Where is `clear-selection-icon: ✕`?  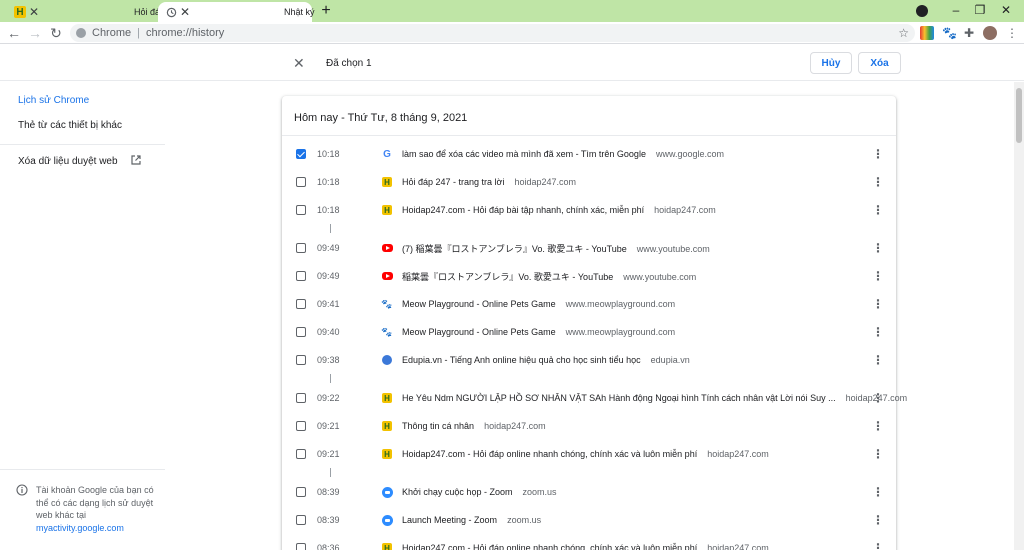
clear-selection-icon: ✕ is located at coordinates (299, 63).